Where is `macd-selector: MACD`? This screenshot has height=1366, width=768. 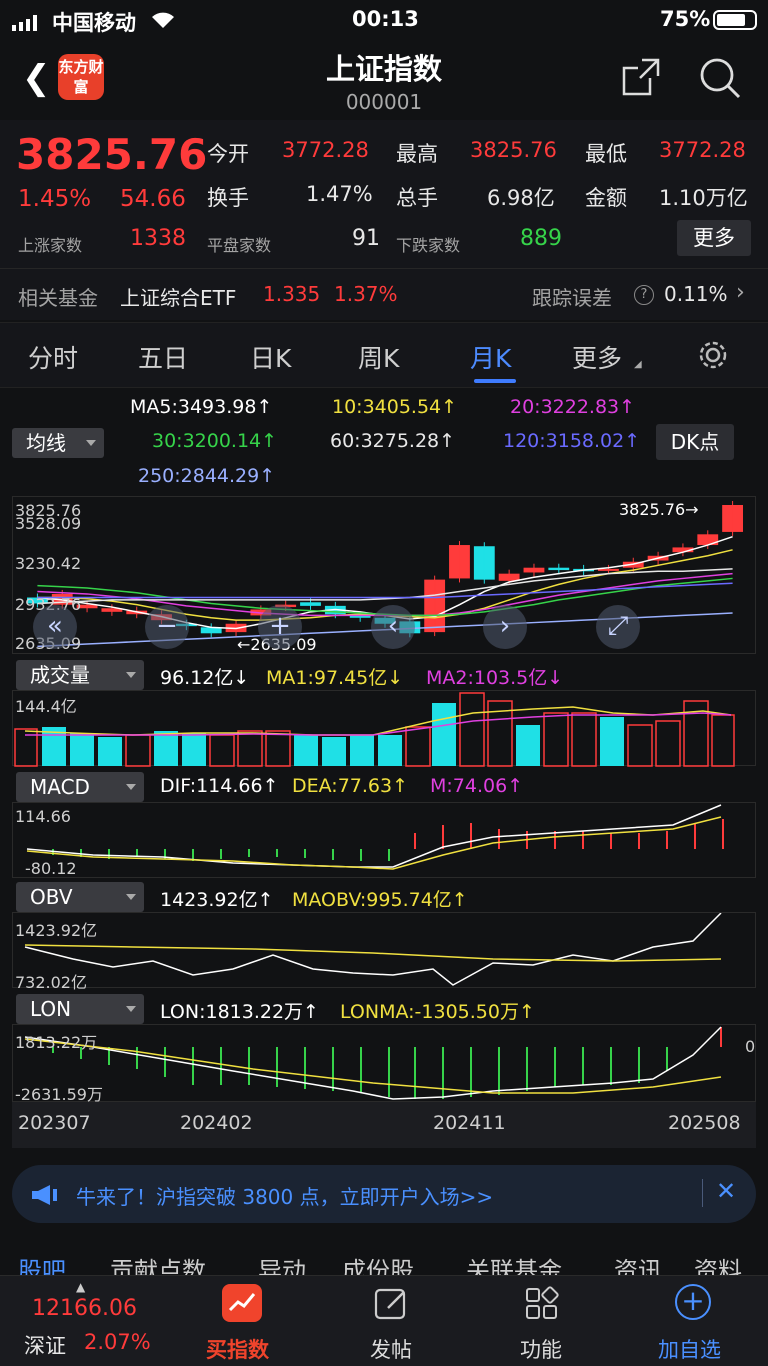 macd-selector: MACD is located at coordinates (80, 787).